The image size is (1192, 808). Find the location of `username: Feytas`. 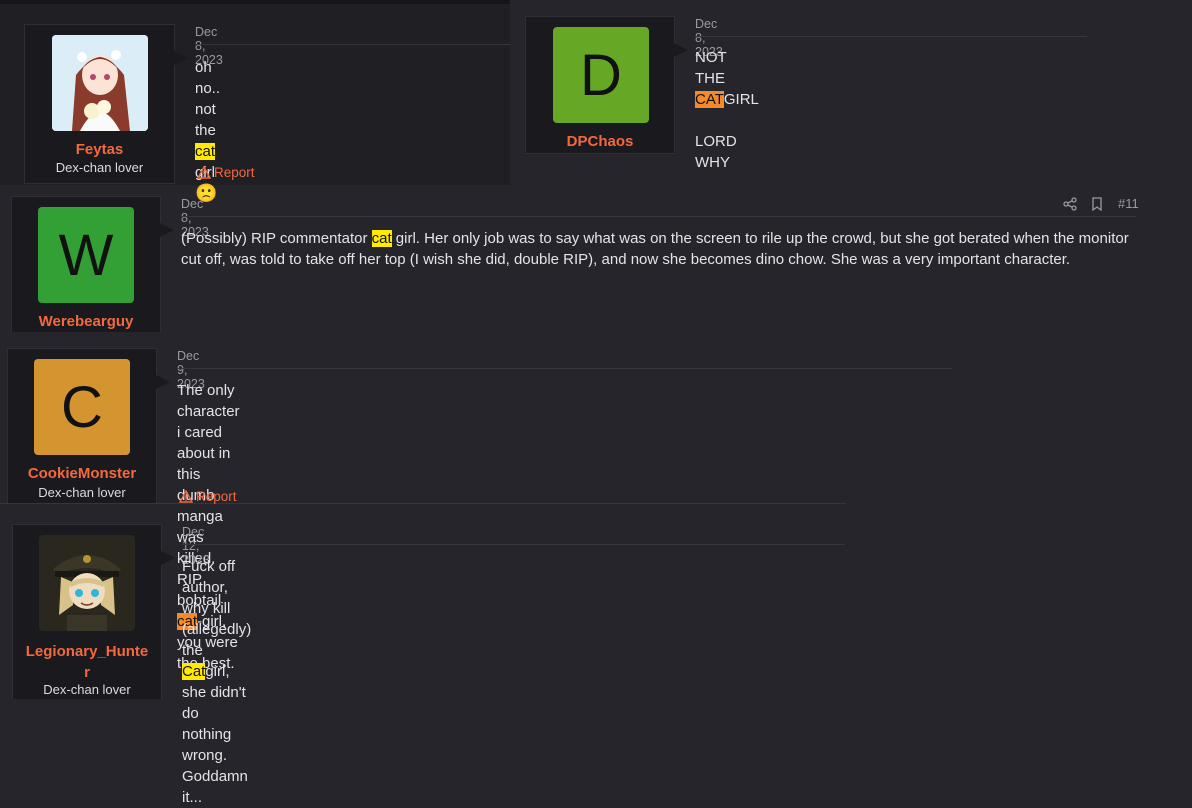

username: Feytas is located at coordinates (99, 149).